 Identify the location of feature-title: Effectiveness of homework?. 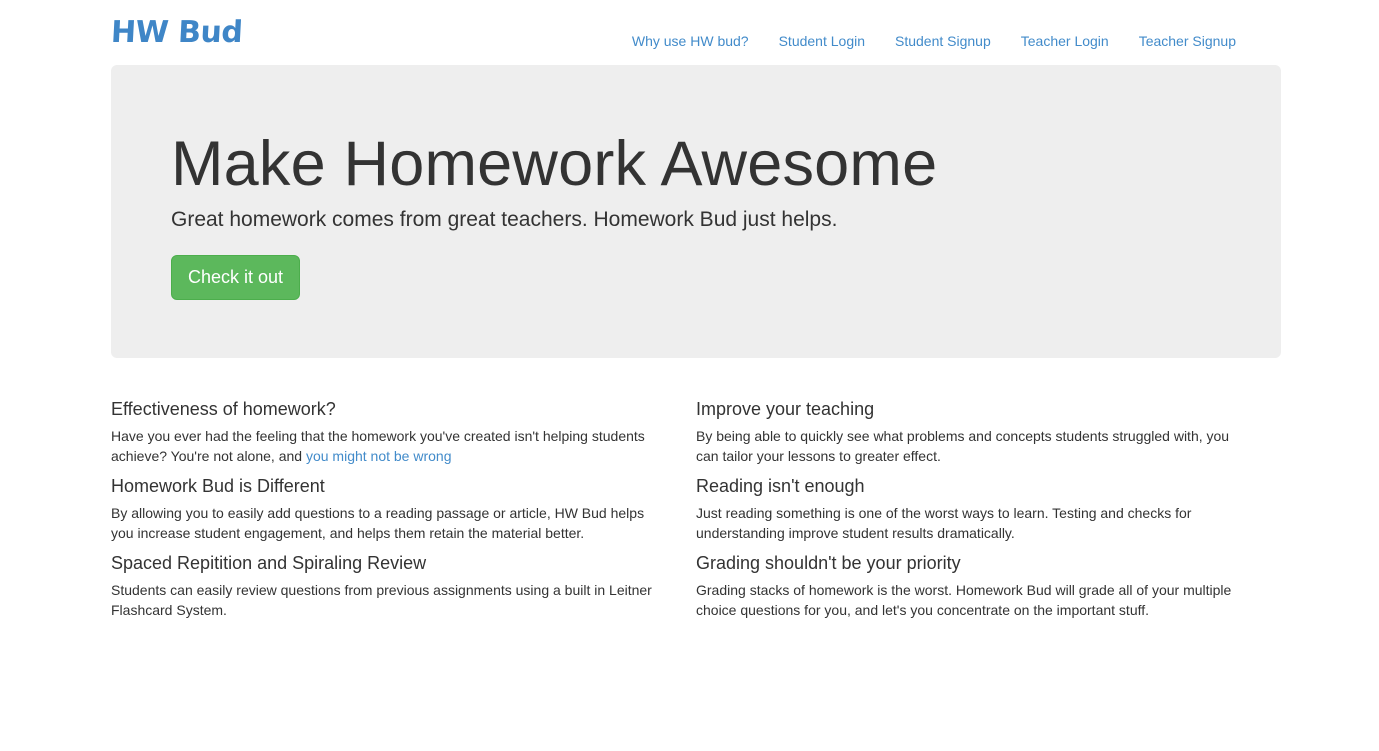
(223, 409).